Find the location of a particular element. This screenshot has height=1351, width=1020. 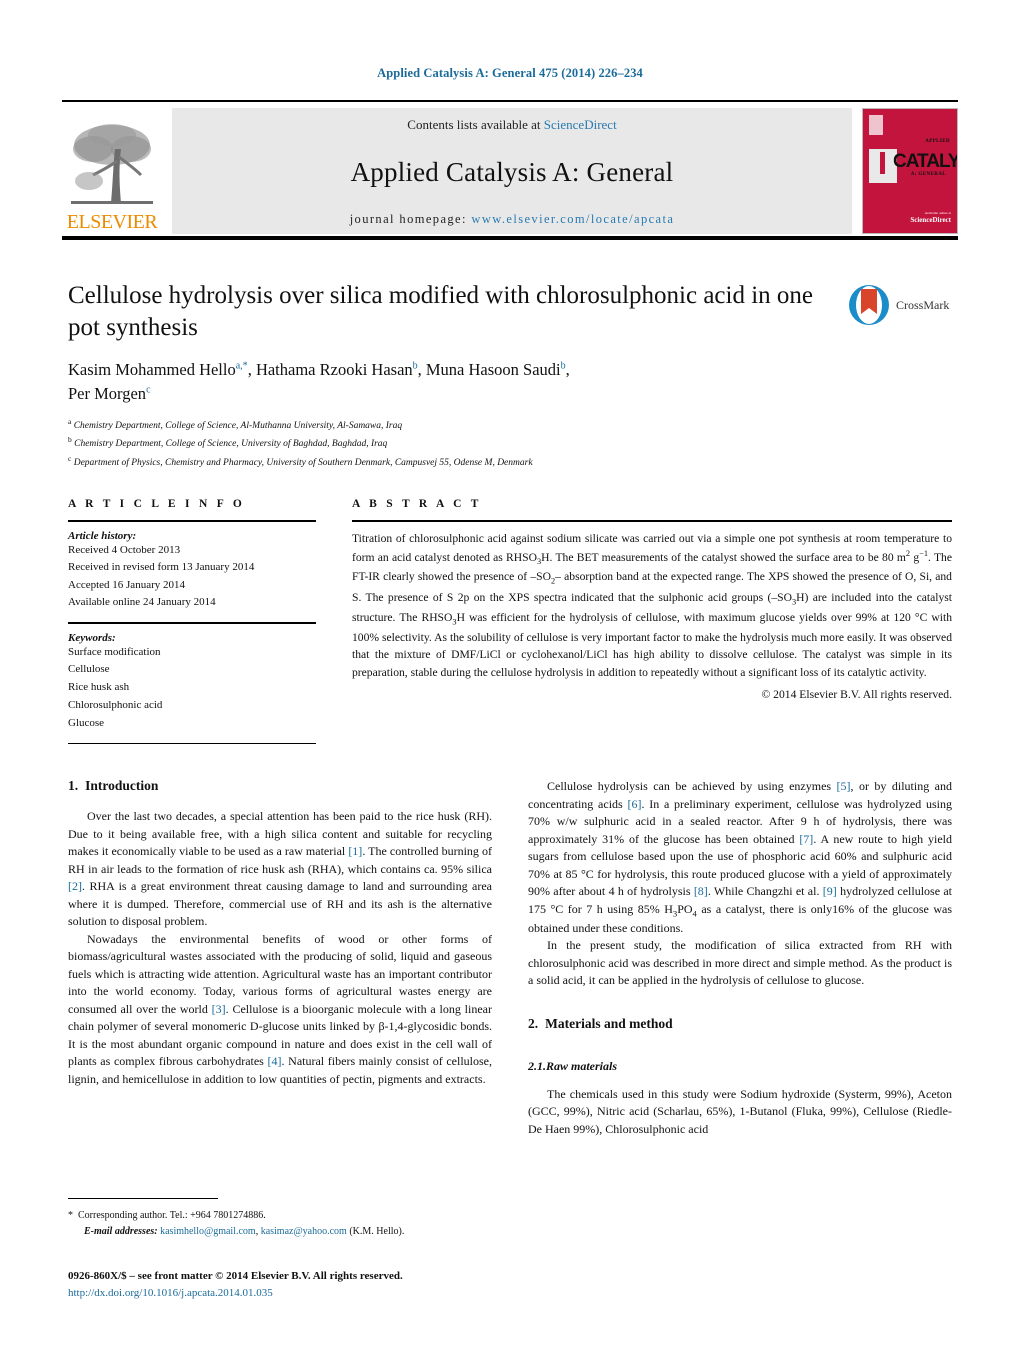

citation-7: [7] is located at coordinates (806, 839).